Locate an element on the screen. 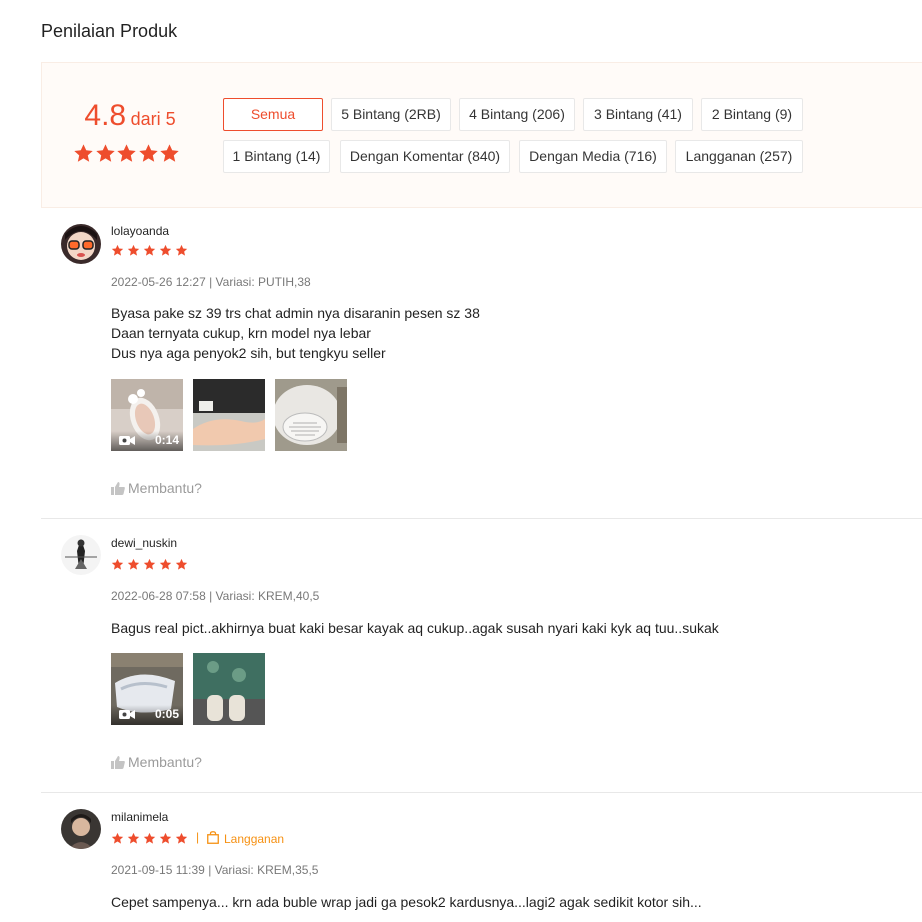 The height and width of the screenshot is (922, 922). review-meta: 2022-05-26 12:27 | Variasi: PUTIH,38 is located at coordinates (211, 282).